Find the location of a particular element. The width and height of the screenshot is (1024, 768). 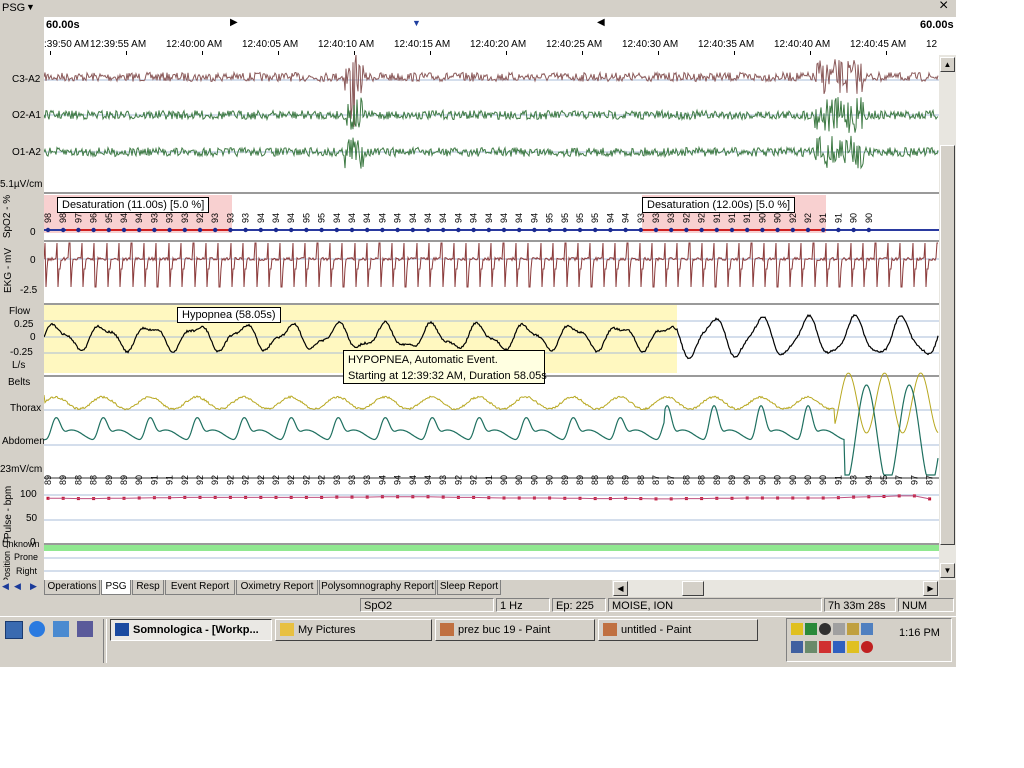

position-unknown-label: Unknown is located at coordinates (21, 544).